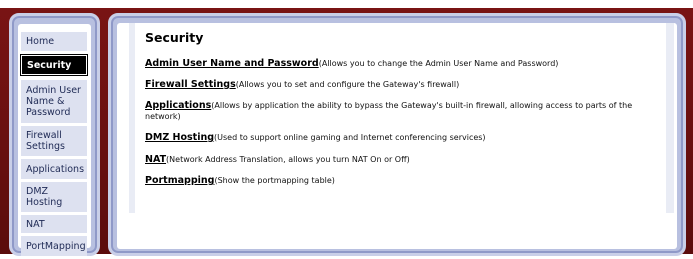 The width and height of the screenshot is (693, 259). What do you see at coordinates (155, 159) in the screenshot?
I see `nat-link: NAT` at bounding box center [155, 159].